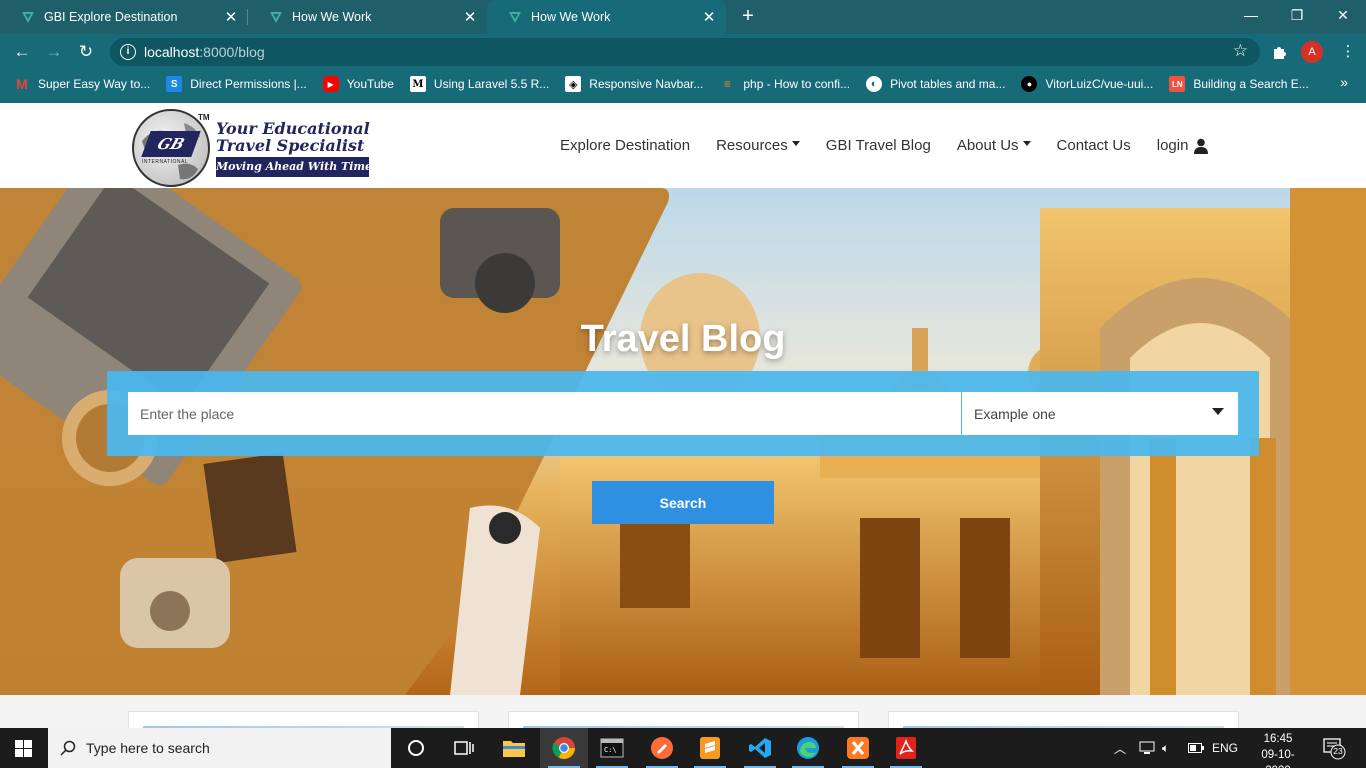 The width and height of the screenshot is (1366, 768). I want to click on address-bar: i localhost:8000/blog ☆, so click(685, 52).